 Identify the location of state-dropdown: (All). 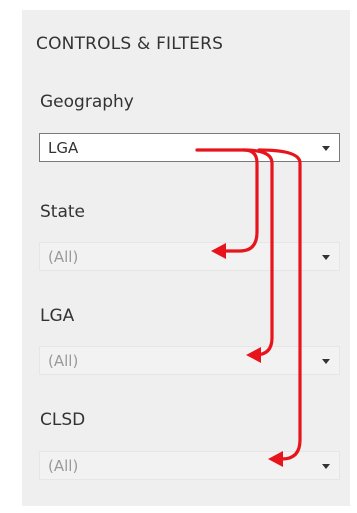
(189, 256).